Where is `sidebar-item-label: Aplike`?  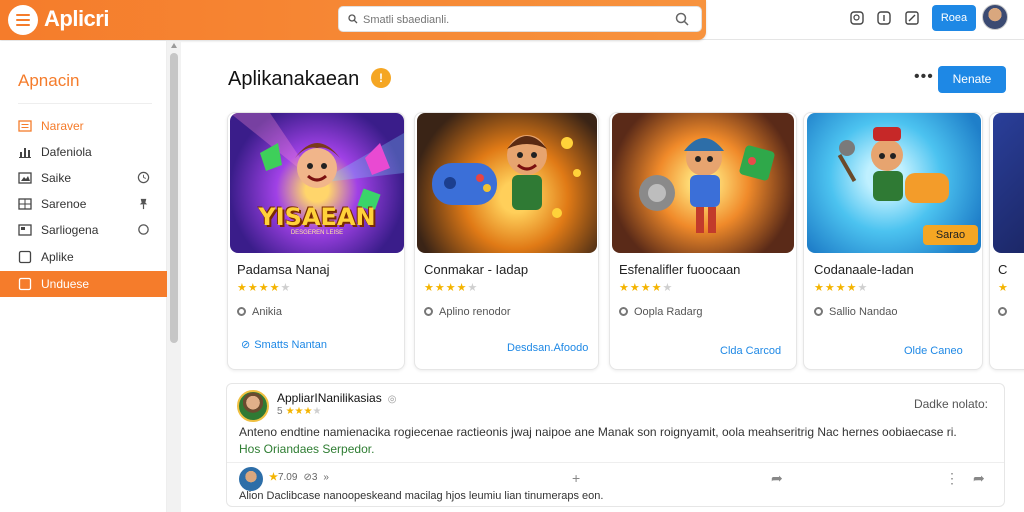 sidebar-item-label: Aplike is located at coordinates (57, 257).